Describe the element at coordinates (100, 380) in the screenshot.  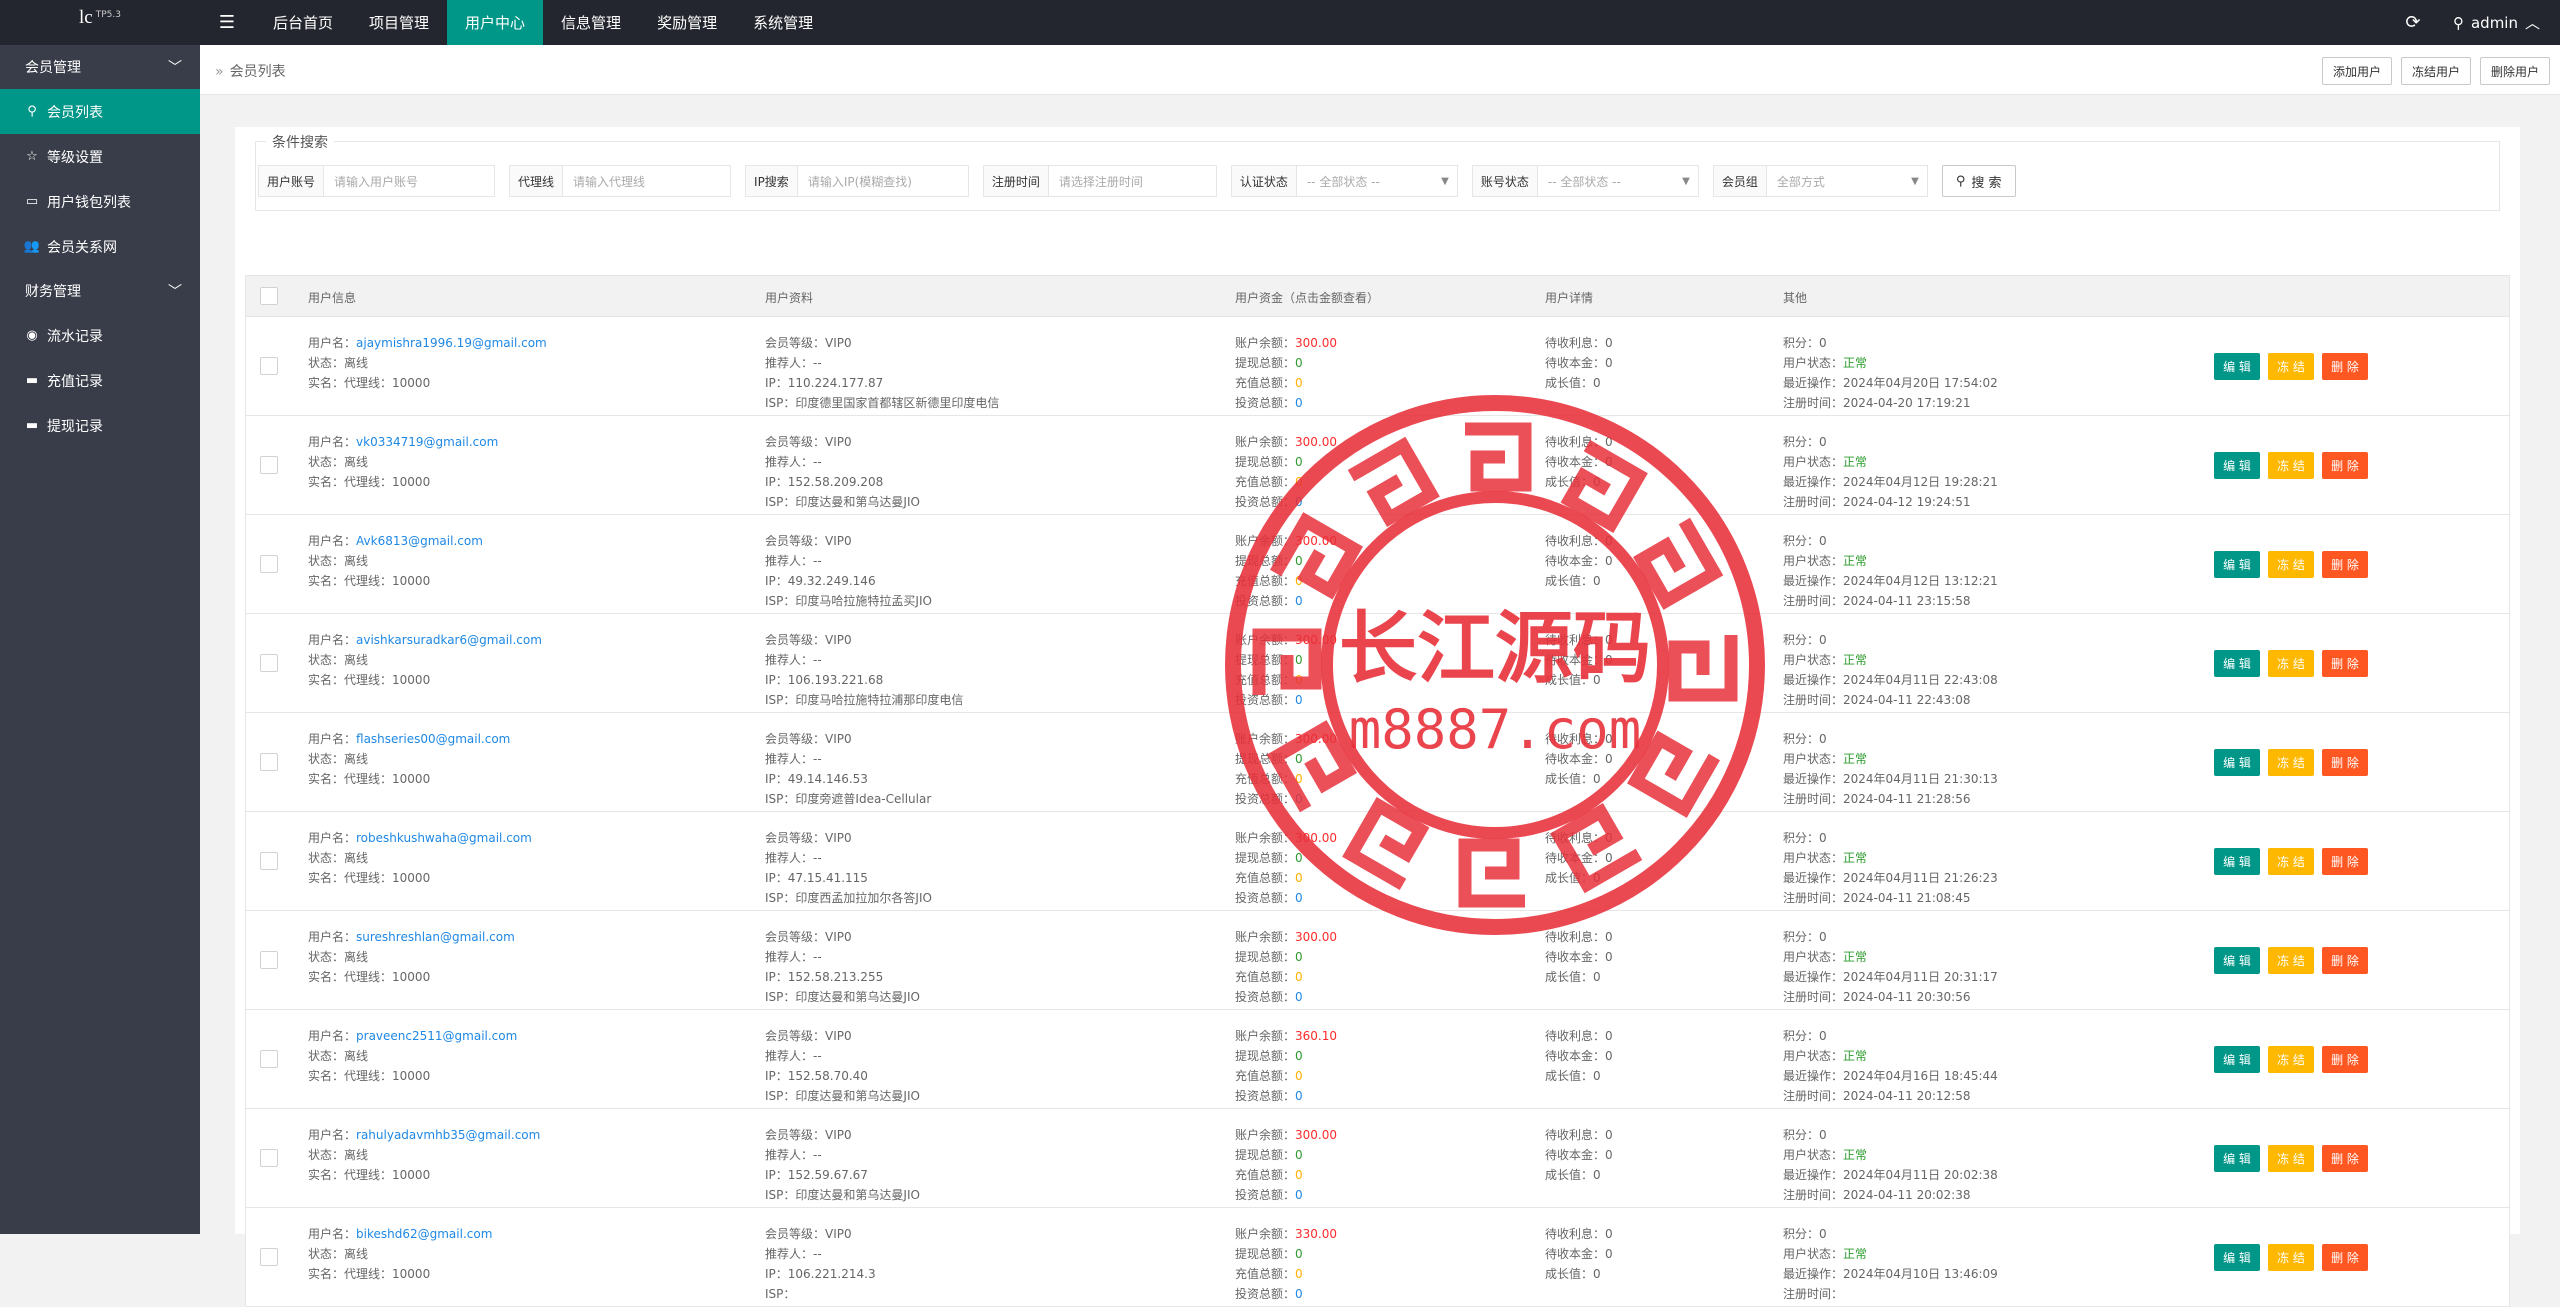
I see `sidebar-item: ▬ 充值记录` at that location.